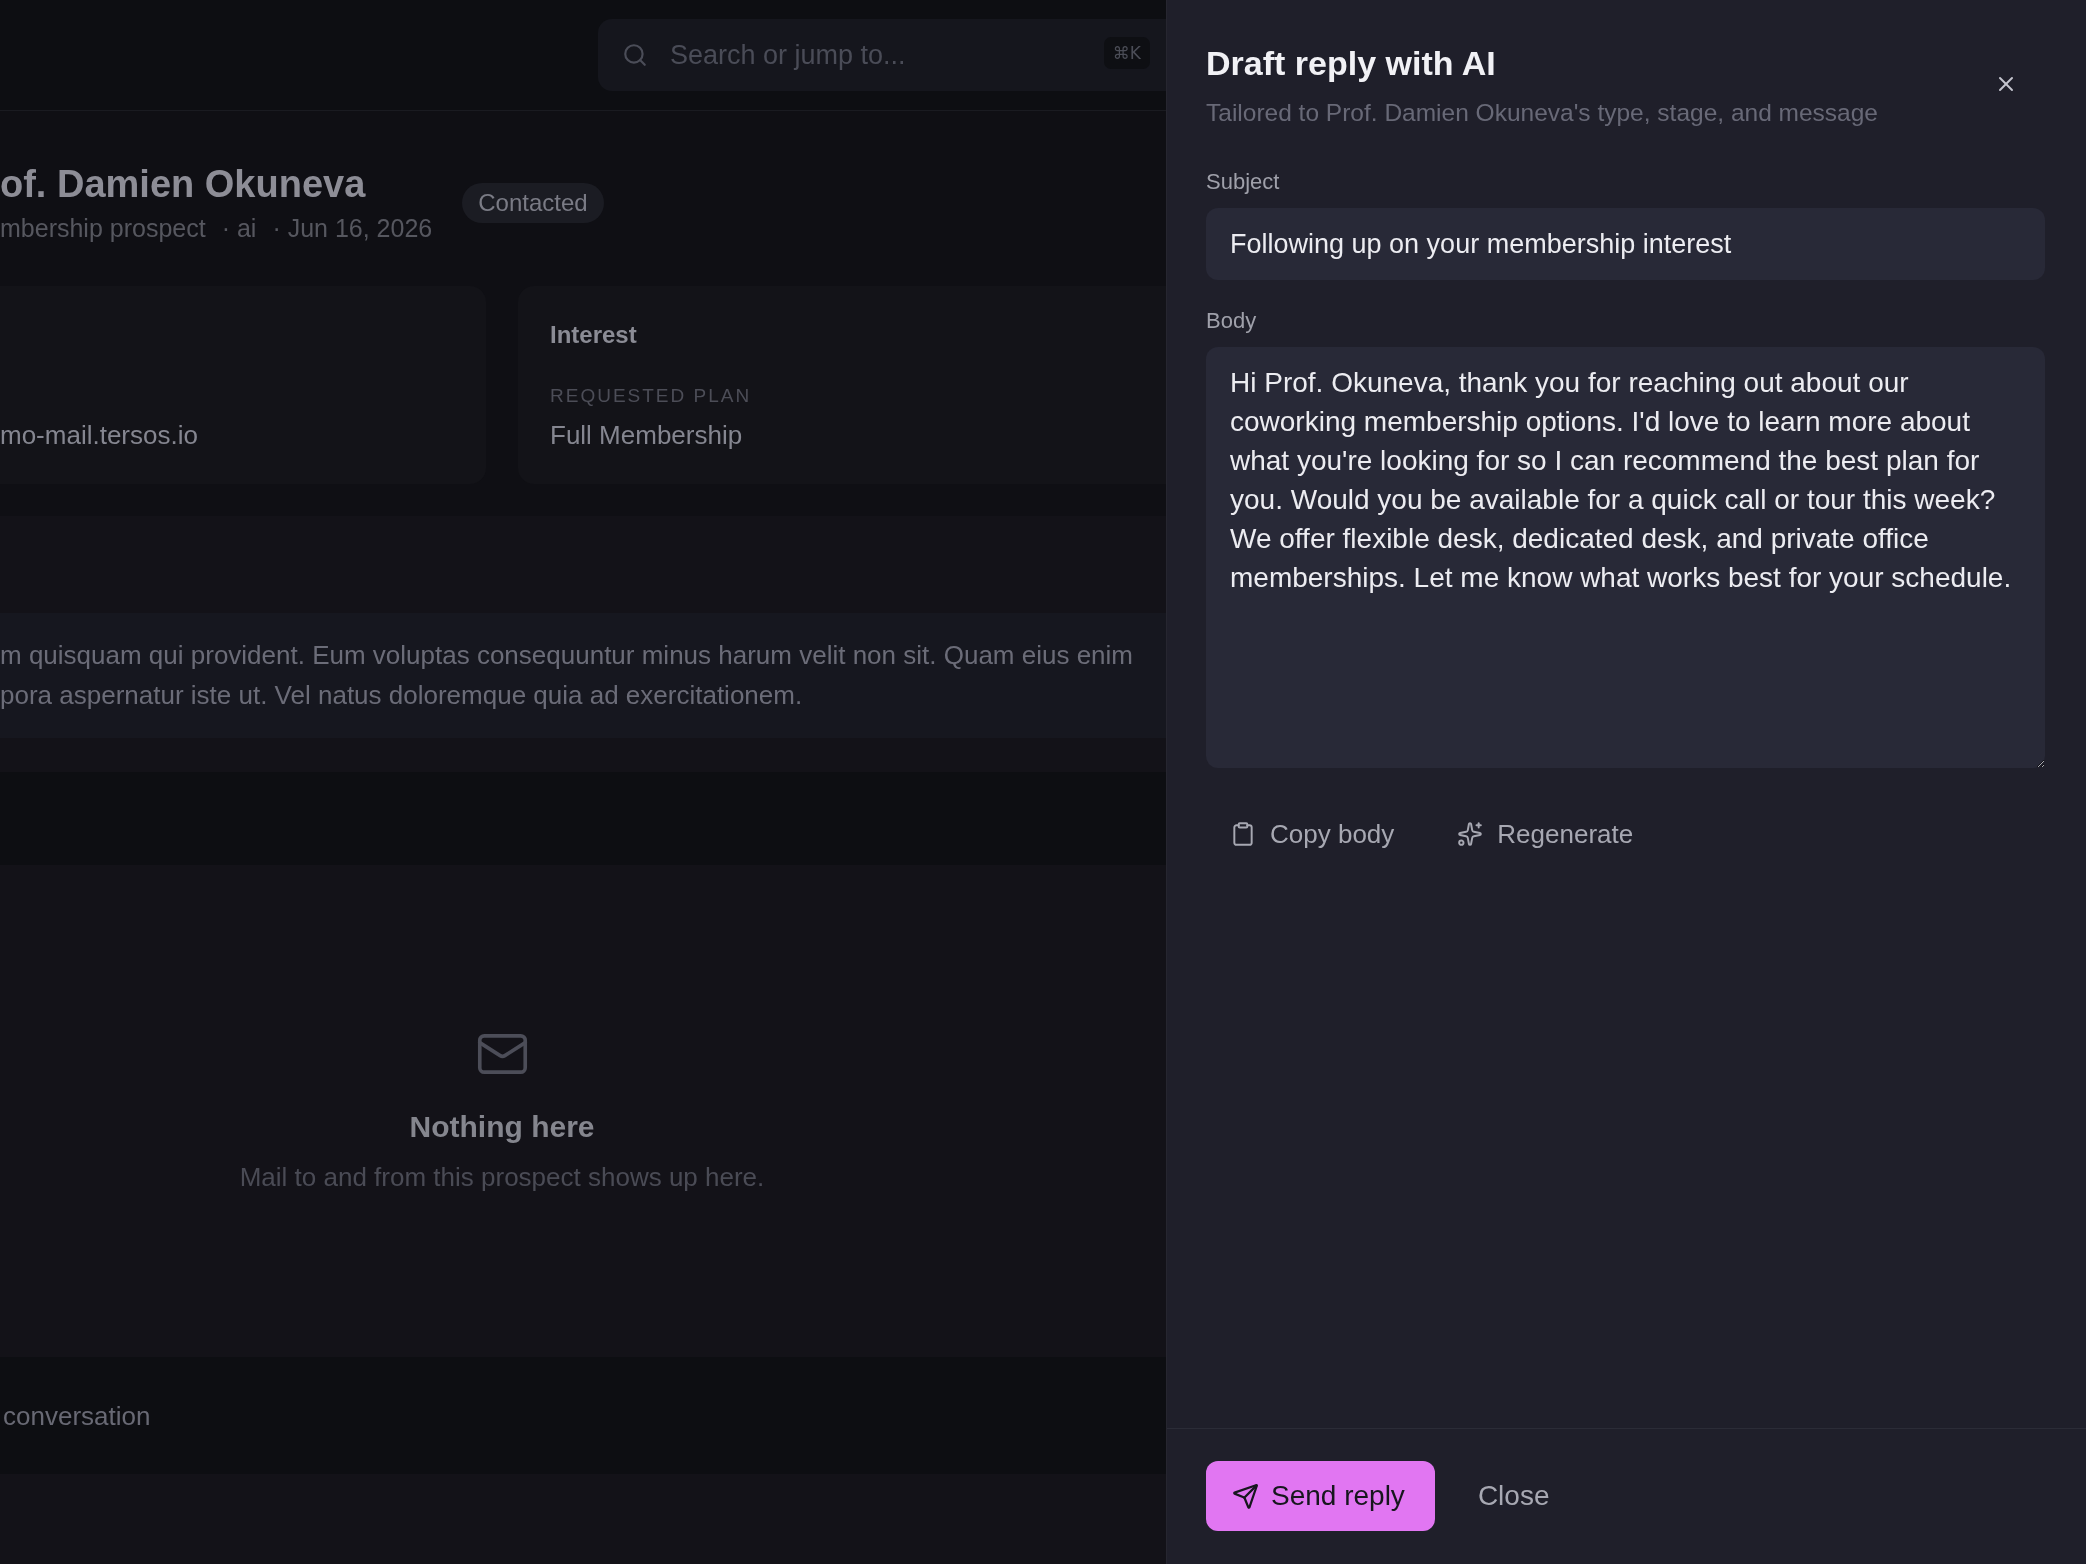 This screenshot has width=2086, height=1564. I want to click on send-button: Send reply, so click(1320, 1496).